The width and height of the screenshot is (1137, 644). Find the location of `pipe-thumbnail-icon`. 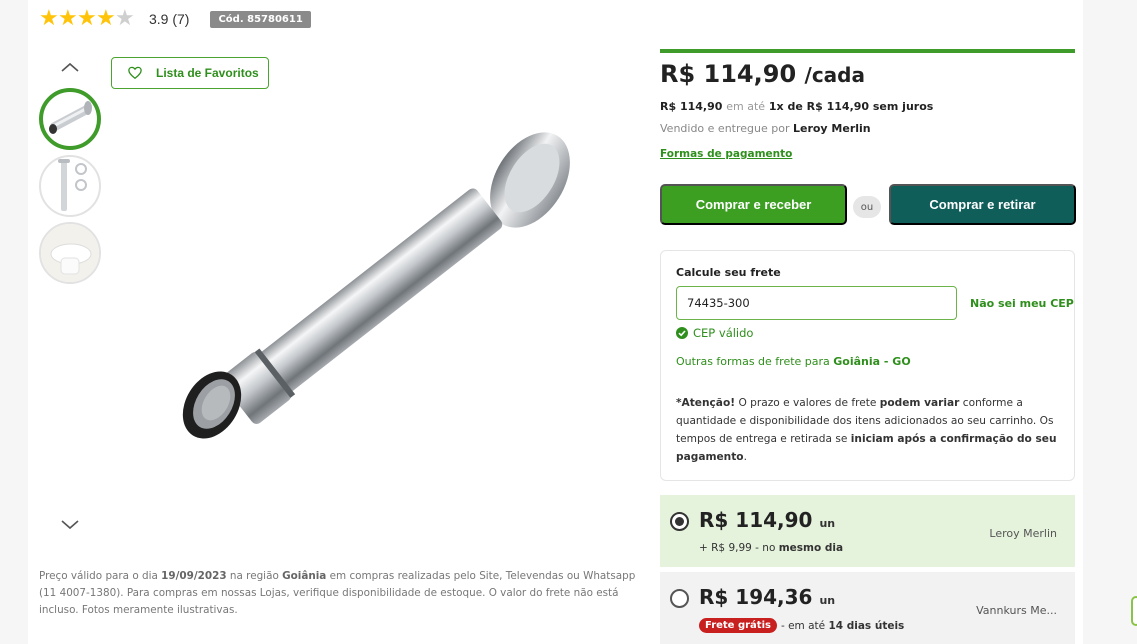

pipe-thumbnail-icon is located at coordinates (70, 117).